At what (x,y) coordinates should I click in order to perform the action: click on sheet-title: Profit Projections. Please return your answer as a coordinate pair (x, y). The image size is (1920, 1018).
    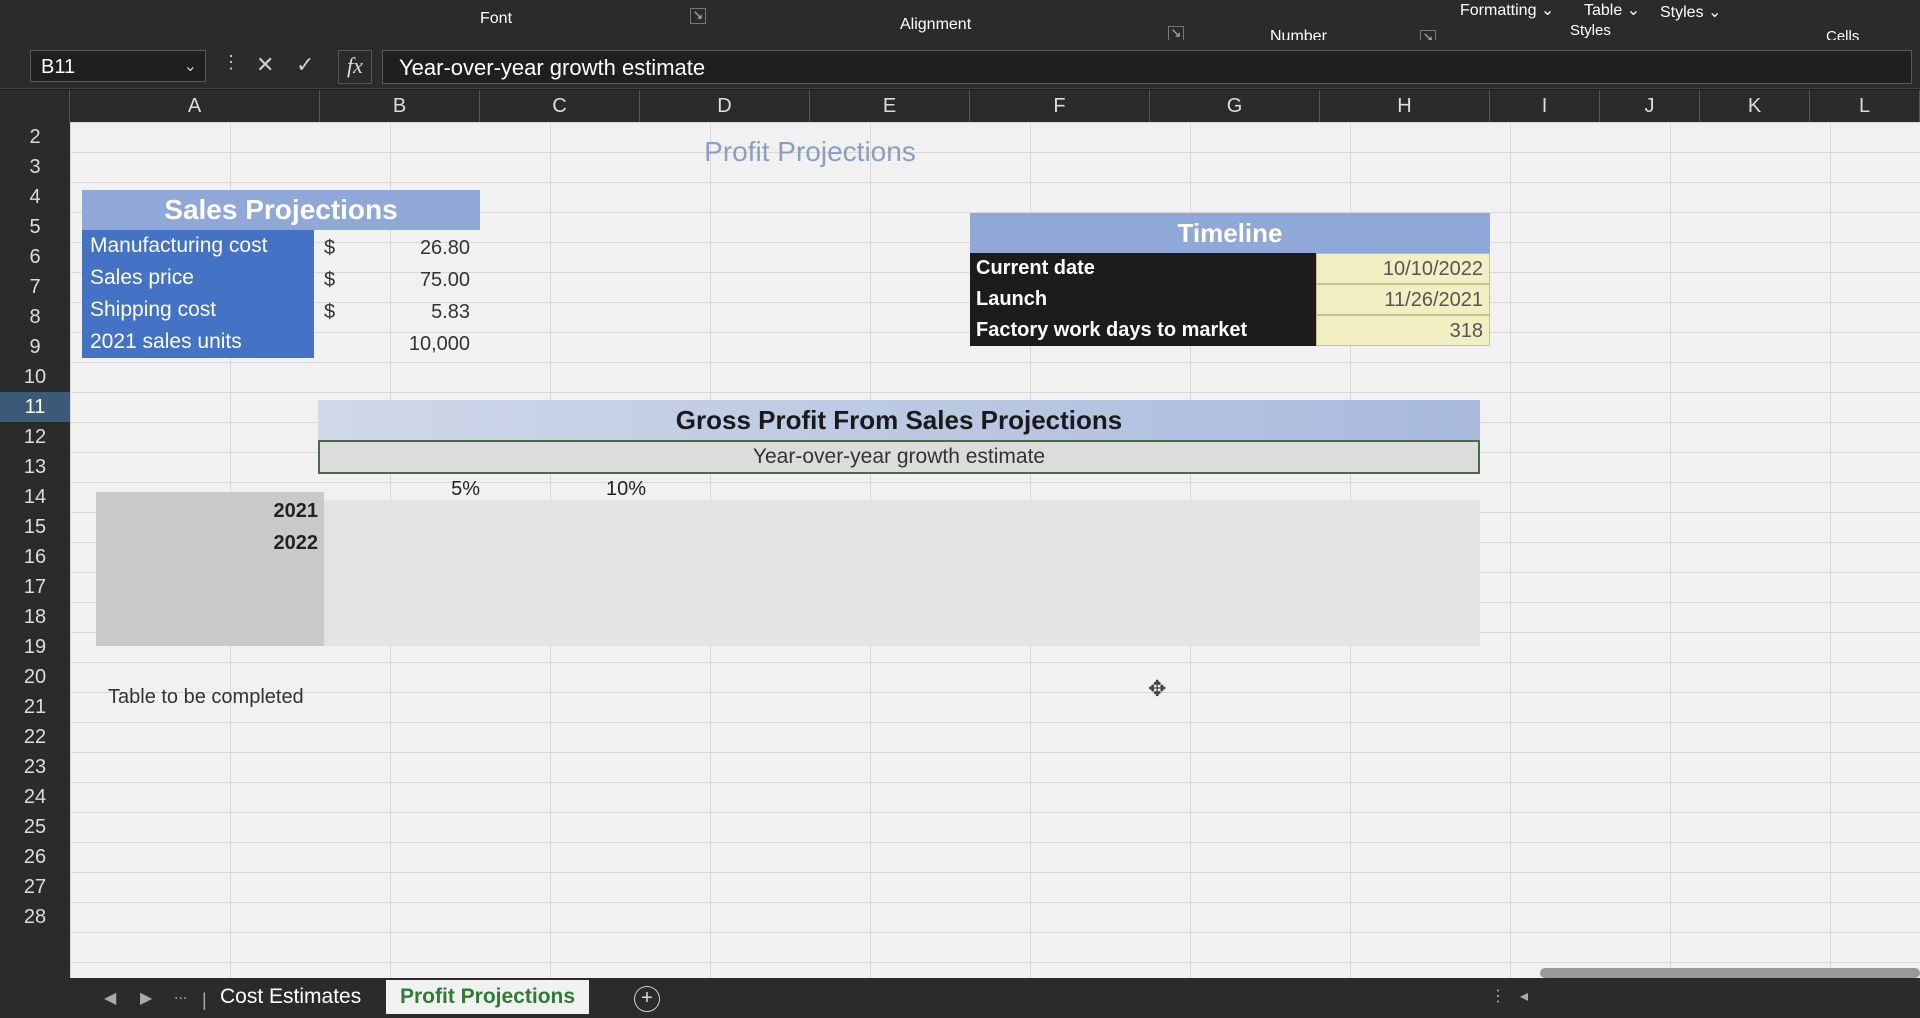
    Looking at the image, I should click on (810, 151).